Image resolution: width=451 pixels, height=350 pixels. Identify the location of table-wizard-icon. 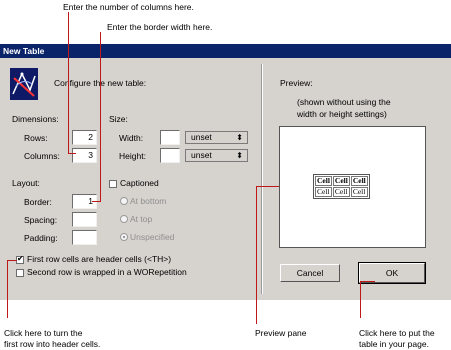
(24, 84).